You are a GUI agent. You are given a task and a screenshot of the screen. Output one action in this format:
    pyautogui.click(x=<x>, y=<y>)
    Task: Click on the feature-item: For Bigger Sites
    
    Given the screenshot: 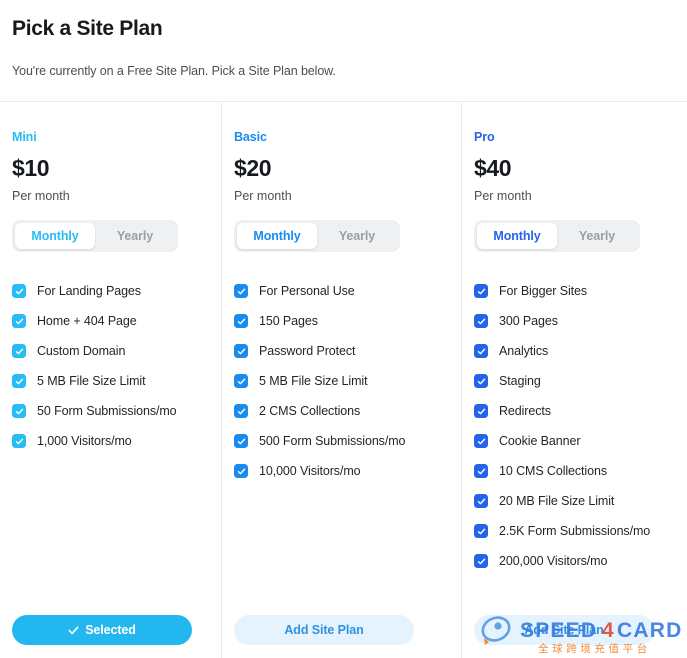 What is the action you would take?
    pyautogui.click(x=574, y=291)
    